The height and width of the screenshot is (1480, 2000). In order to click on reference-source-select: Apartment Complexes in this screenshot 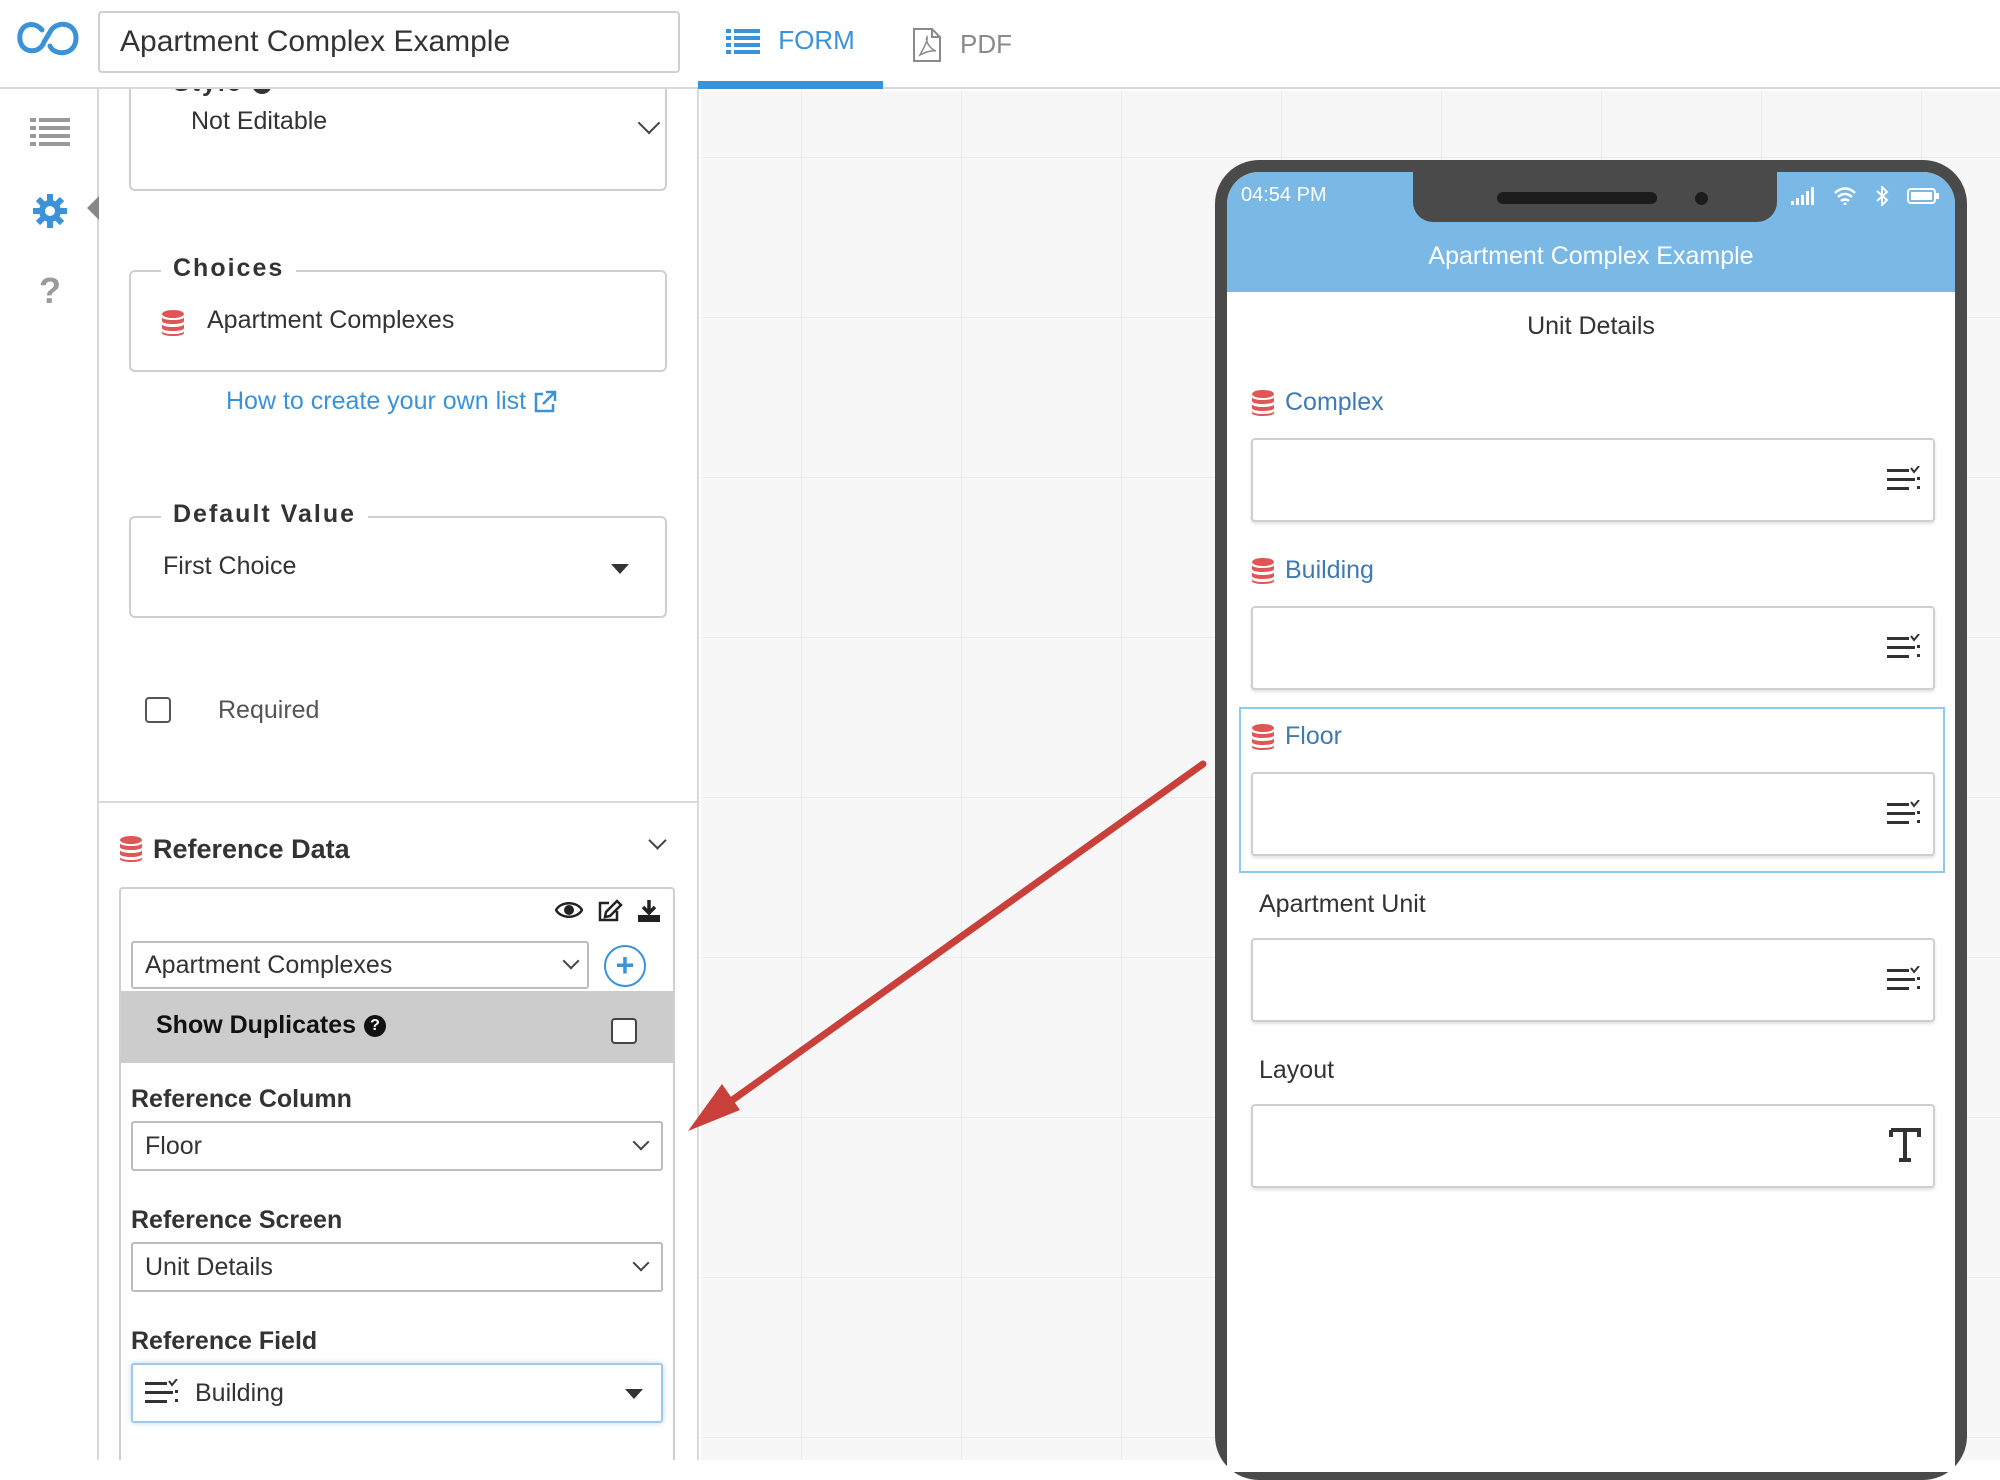, I will do `click(360, 965)`.